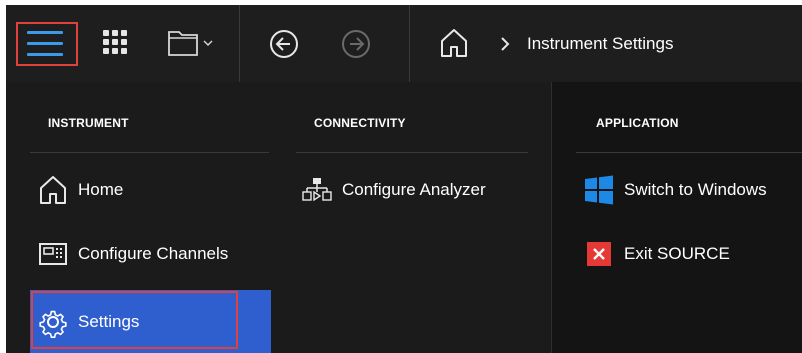 Image resolution: width=802 pixels, height=353 pixels. Describe the element at coordinates (677, 253) in the screenshot. I see `menu-item-label: Exit SOURCE` at that location.